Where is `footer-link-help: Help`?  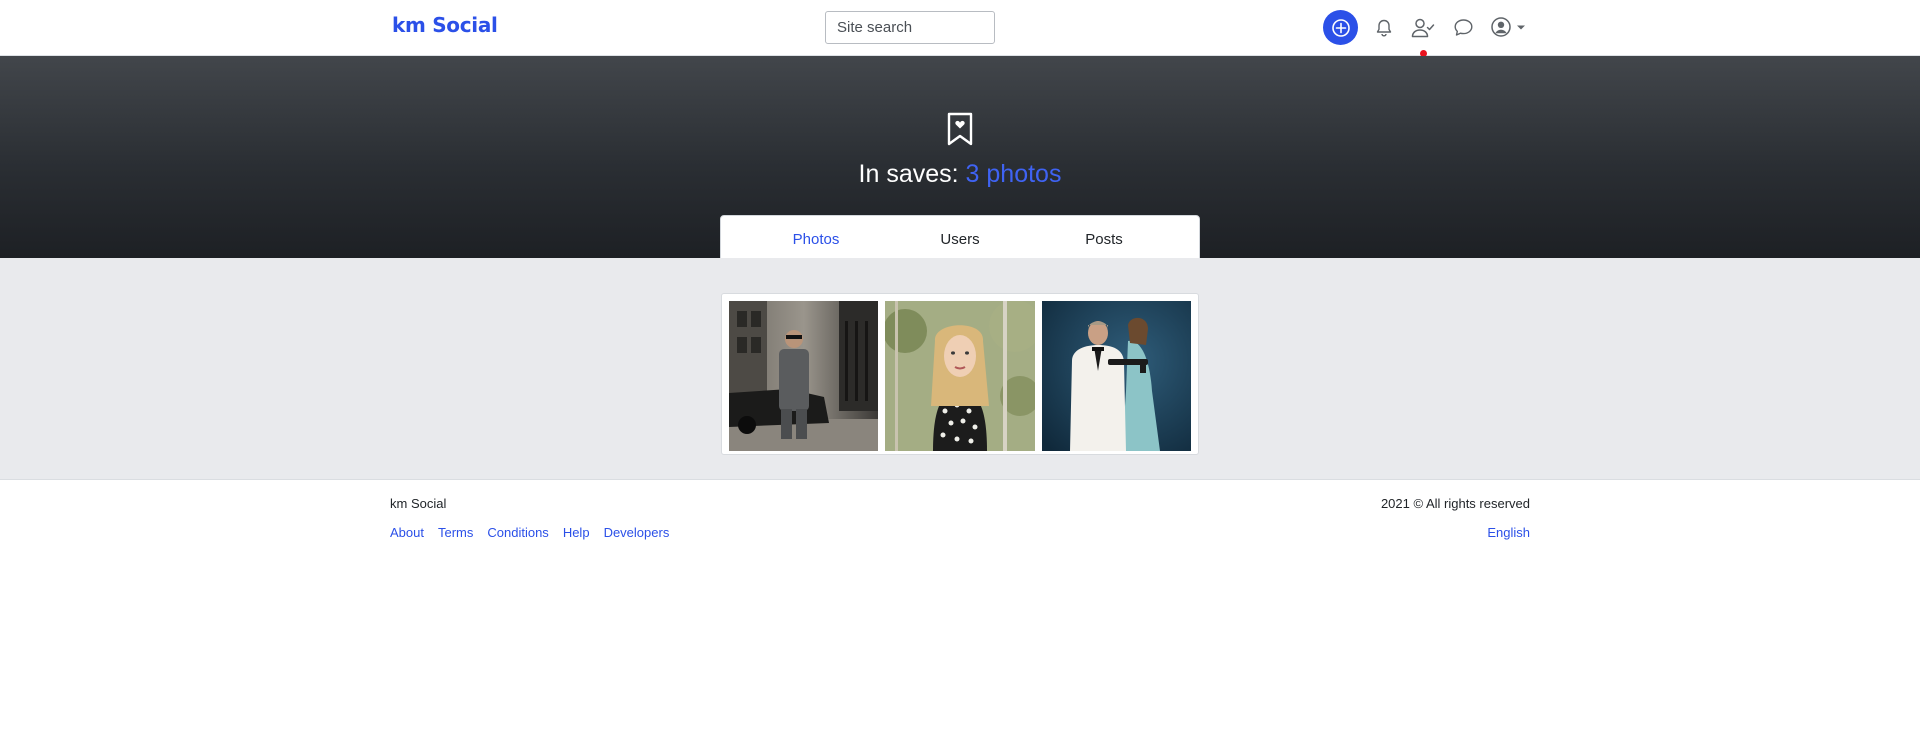
footer-link-help: Help is located at coordinates (576, 532).